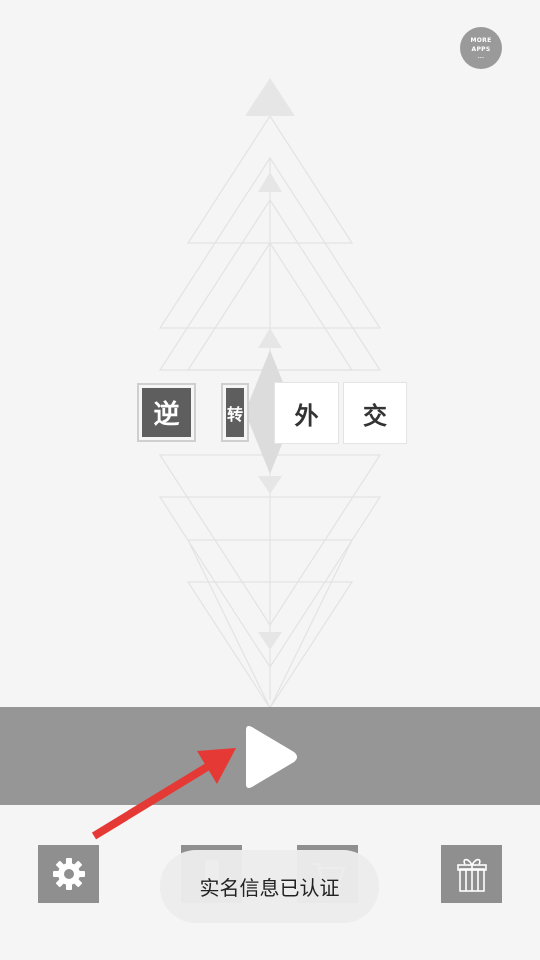 This screenshot has width=540, height=960. I want to click on toast-text: 实名信息已认证, so click(269, 888).